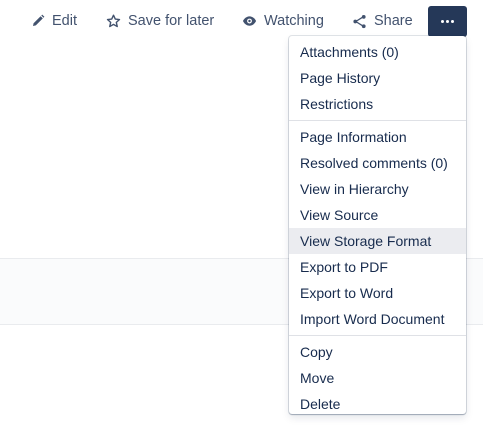 The image size is (483, 436). Describe the element at coordinates (377, 352) in the screenshot. I see `menu-item-copy: Copy` at that location.